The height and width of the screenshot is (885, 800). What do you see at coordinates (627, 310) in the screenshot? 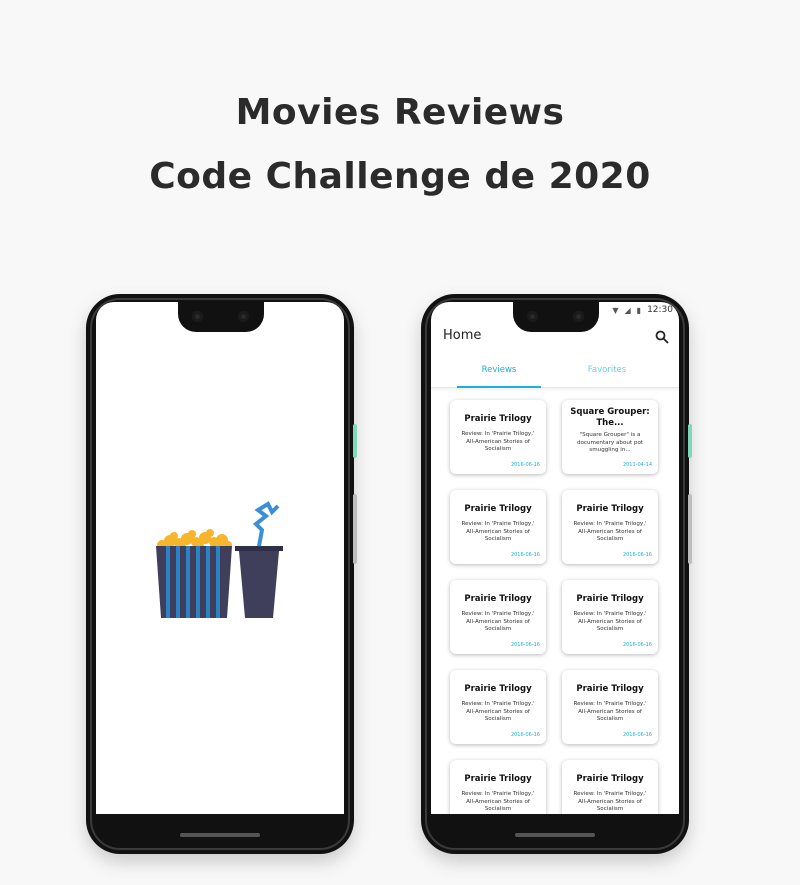
I see `signal-icon: ◢` at bounding box center [627, 310].